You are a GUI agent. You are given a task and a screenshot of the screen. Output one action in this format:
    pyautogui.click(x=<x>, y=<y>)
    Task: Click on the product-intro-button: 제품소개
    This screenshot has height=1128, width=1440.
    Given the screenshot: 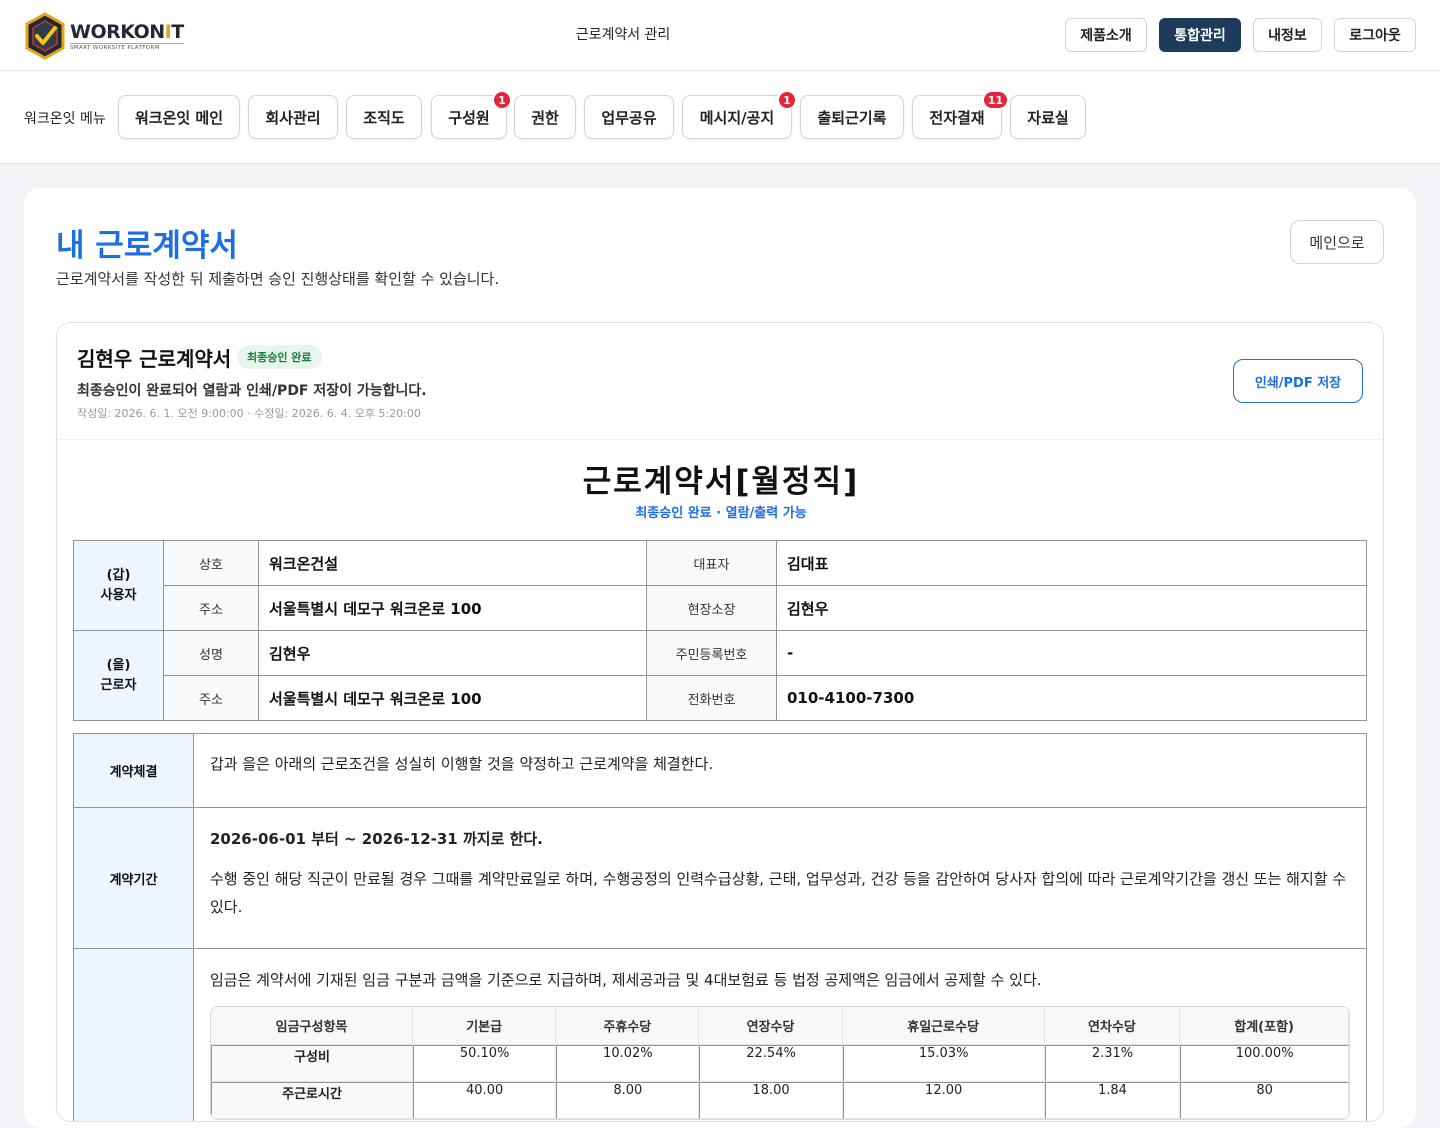 What is the action you would take?
    pyautogui.click(x=1106, y=35)
    